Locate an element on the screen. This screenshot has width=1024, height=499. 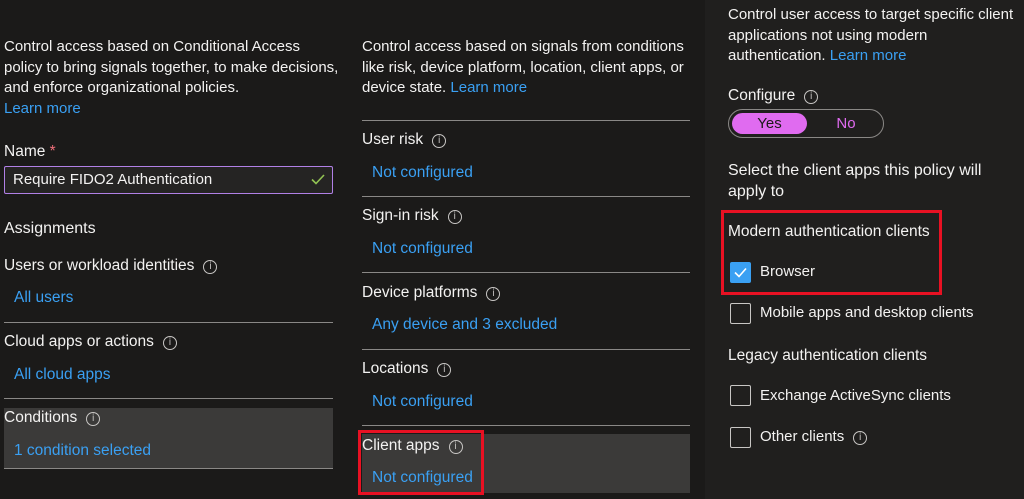
mobile-desktop-label: Mobile apps and desktop clients is located at coordinates (866, 312).